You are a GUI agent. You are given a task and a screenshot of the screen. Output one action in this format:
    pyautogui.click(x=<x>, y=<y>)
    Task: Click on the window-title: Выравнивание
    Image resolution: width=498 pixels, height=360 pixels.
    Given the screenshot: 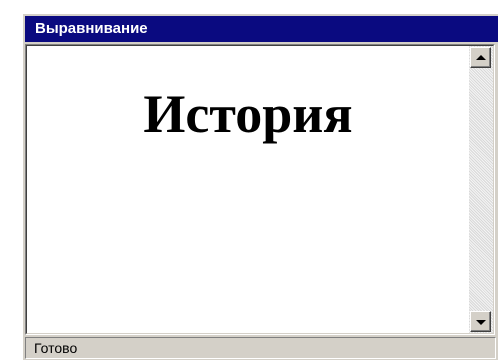 What is the action you would take?
    pyautogui.click(x=261, y=29)
    